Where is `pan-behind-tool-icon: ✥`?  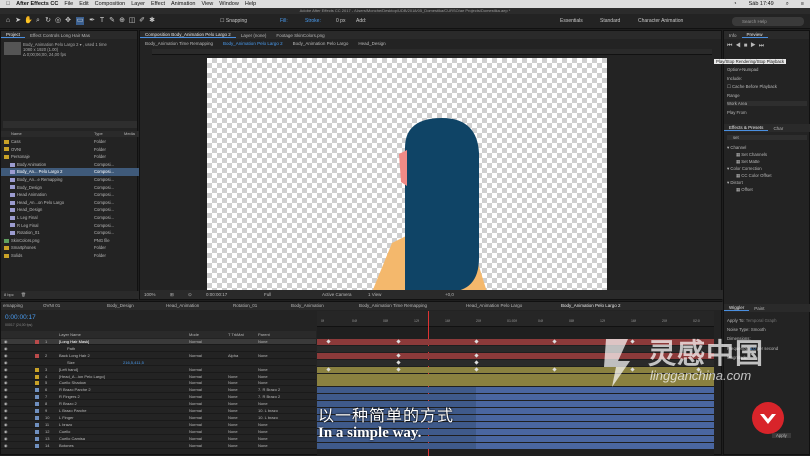 pan-behind-tool-icon: ✥ is located at coordinates (68, 21).